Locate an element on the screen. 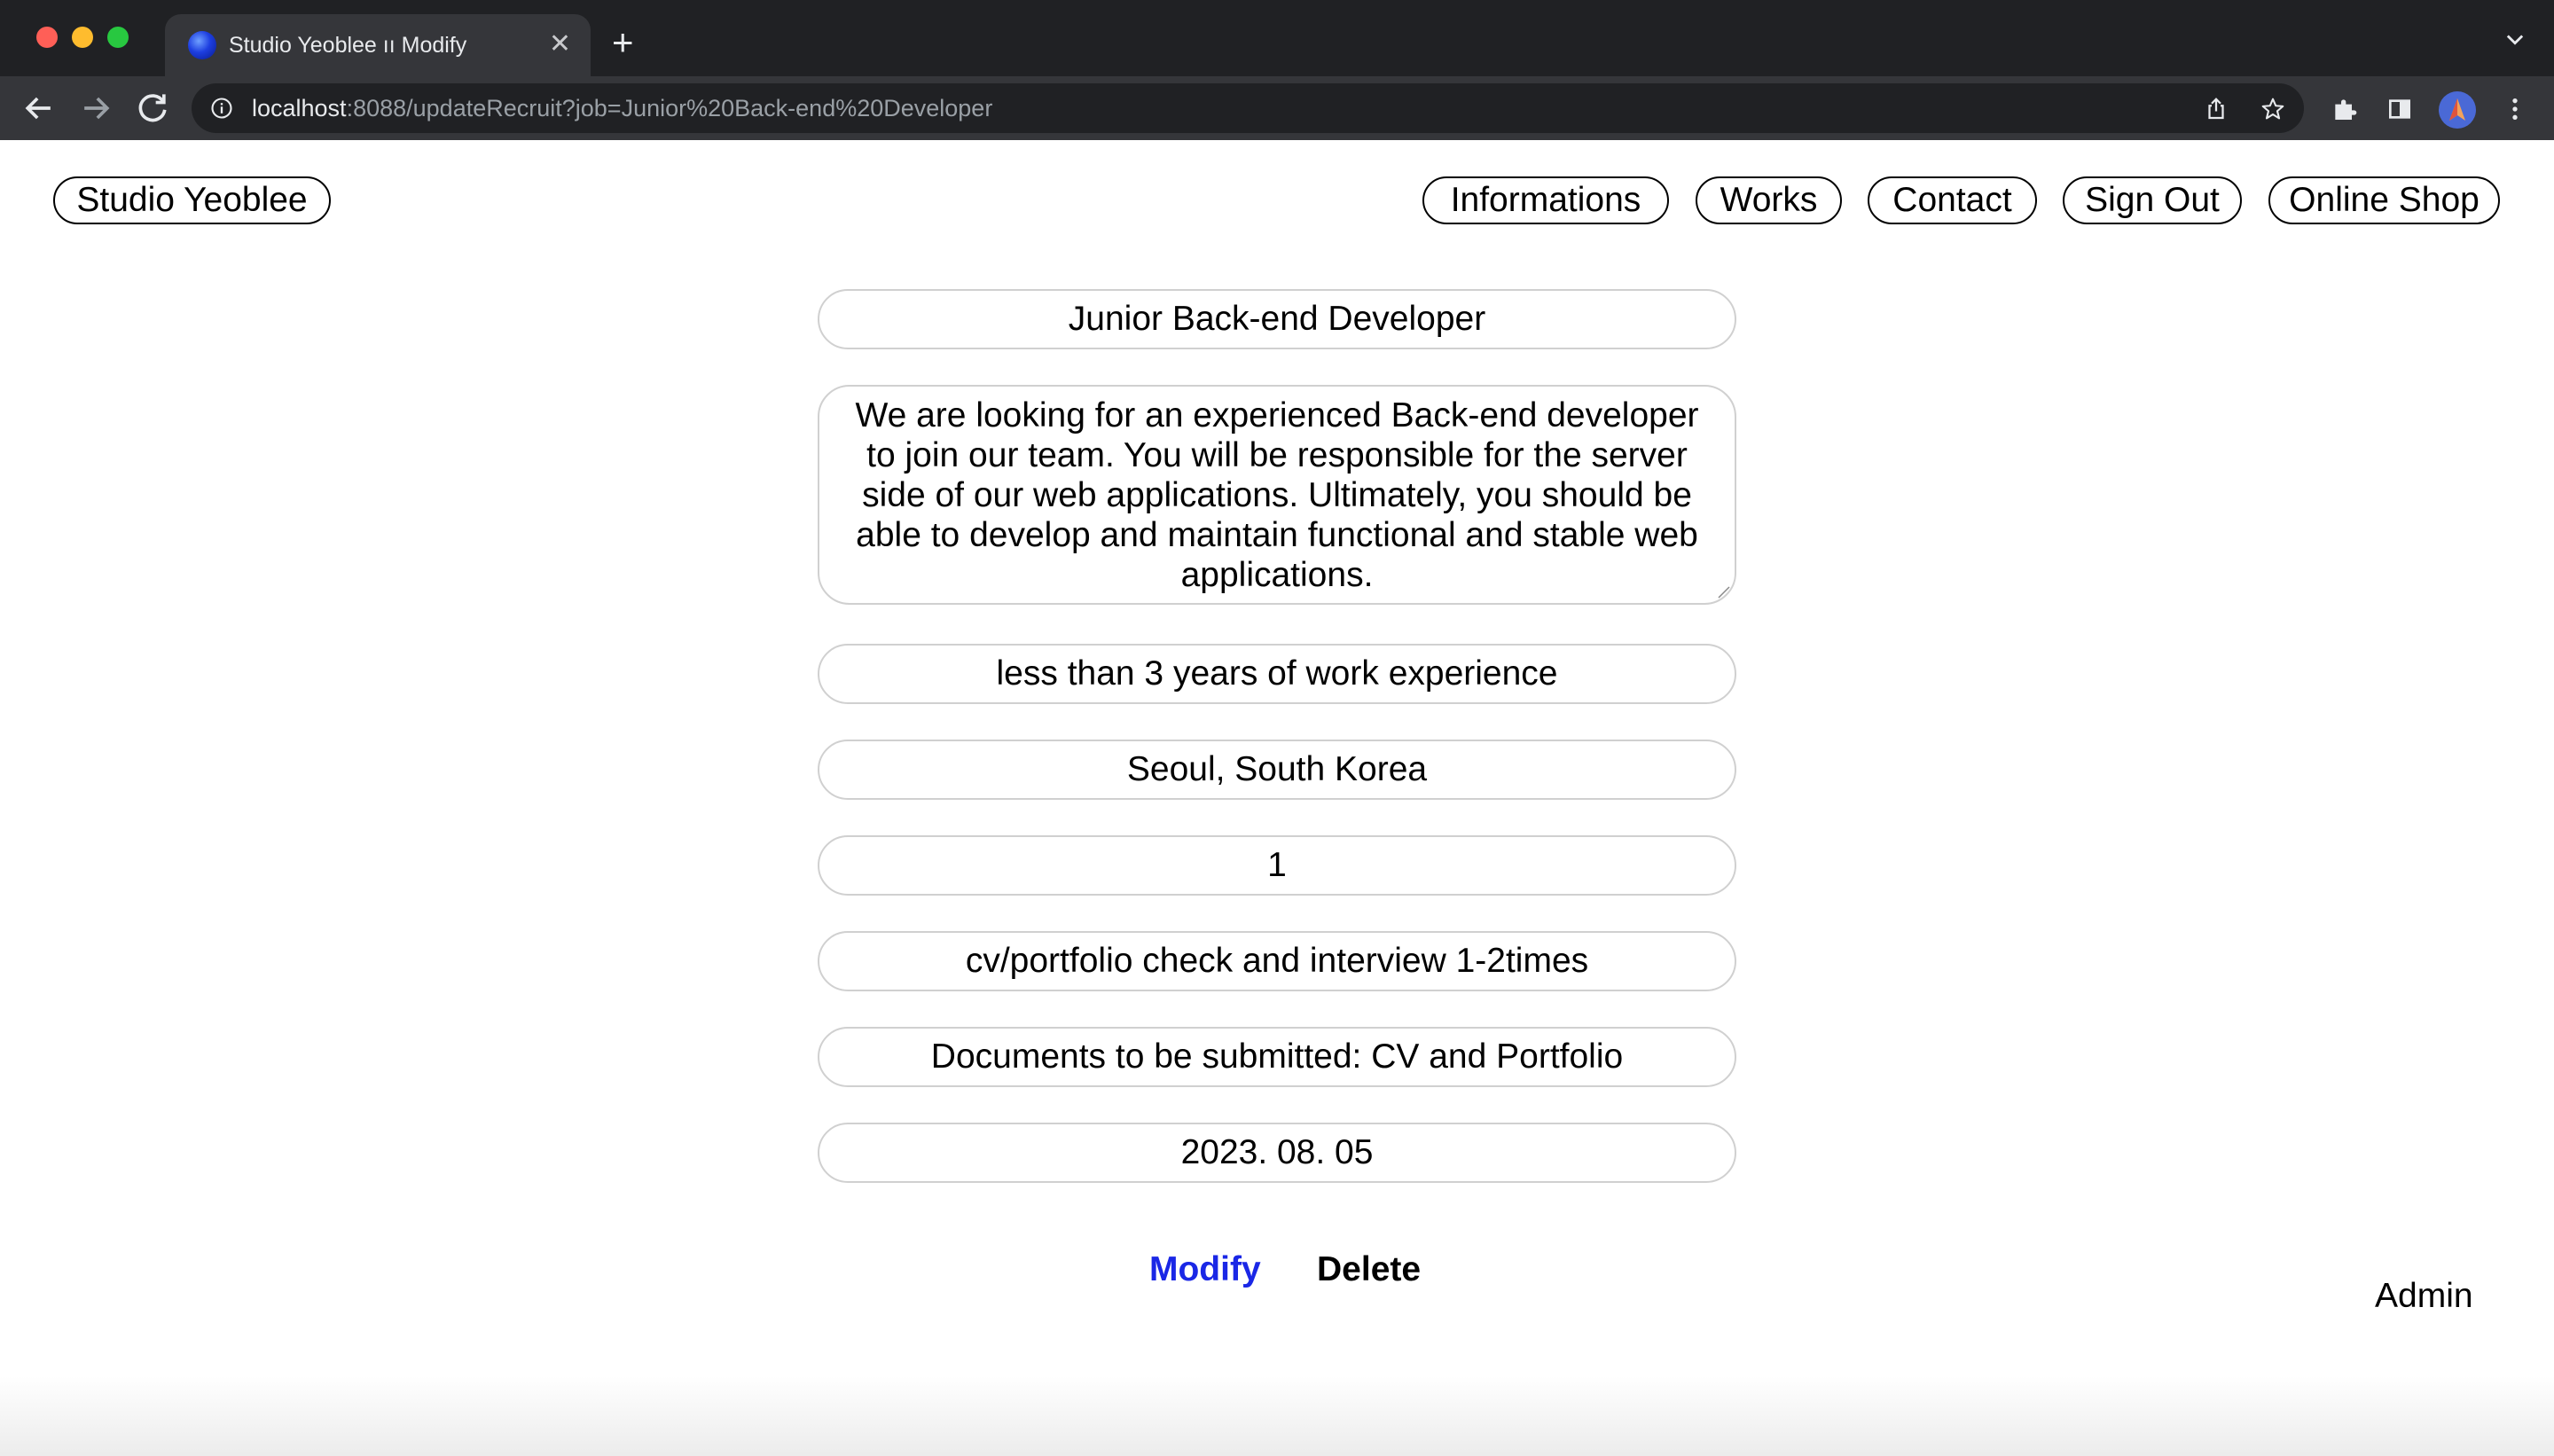  close-window-button is located at coordinates (47, 37).